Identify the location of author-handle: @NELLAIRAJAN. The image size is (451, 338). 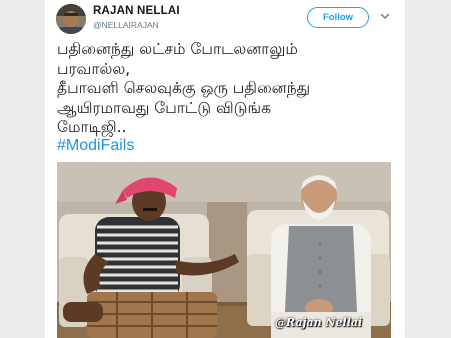
(126, 25).